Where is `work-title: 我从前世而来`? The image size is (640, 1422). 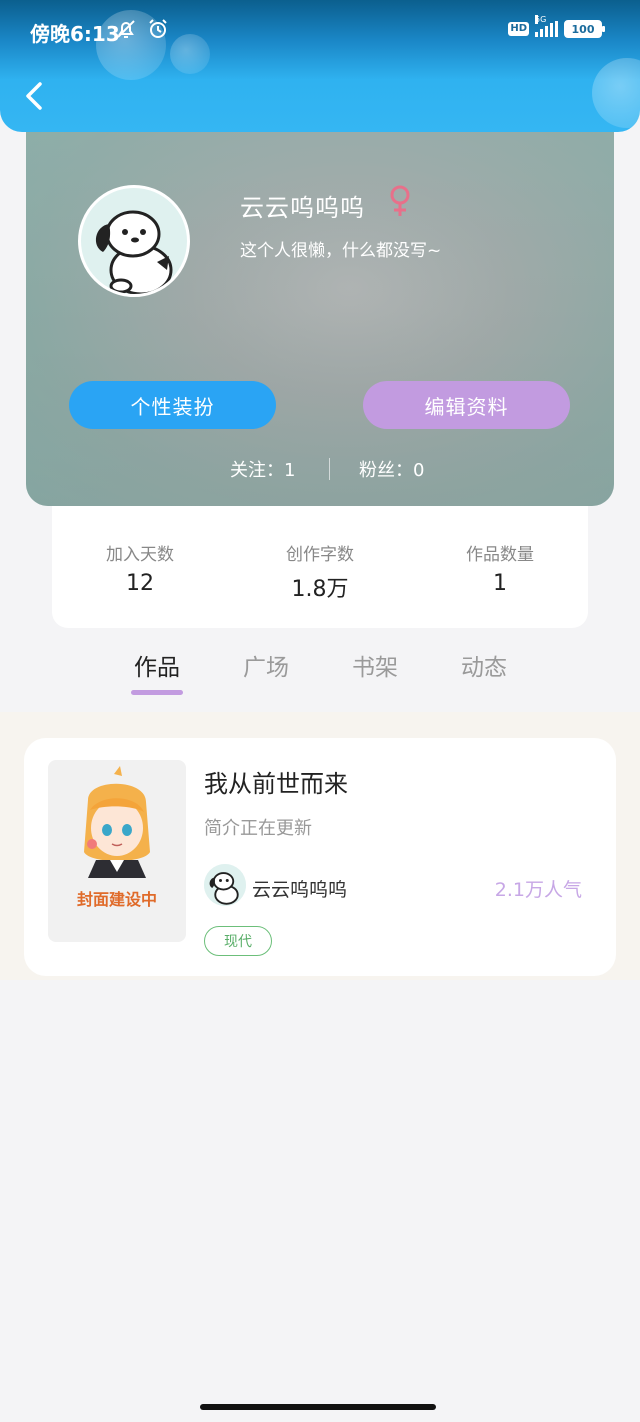
work-title: 我从前世而来 is located at coordinates (276, 781).